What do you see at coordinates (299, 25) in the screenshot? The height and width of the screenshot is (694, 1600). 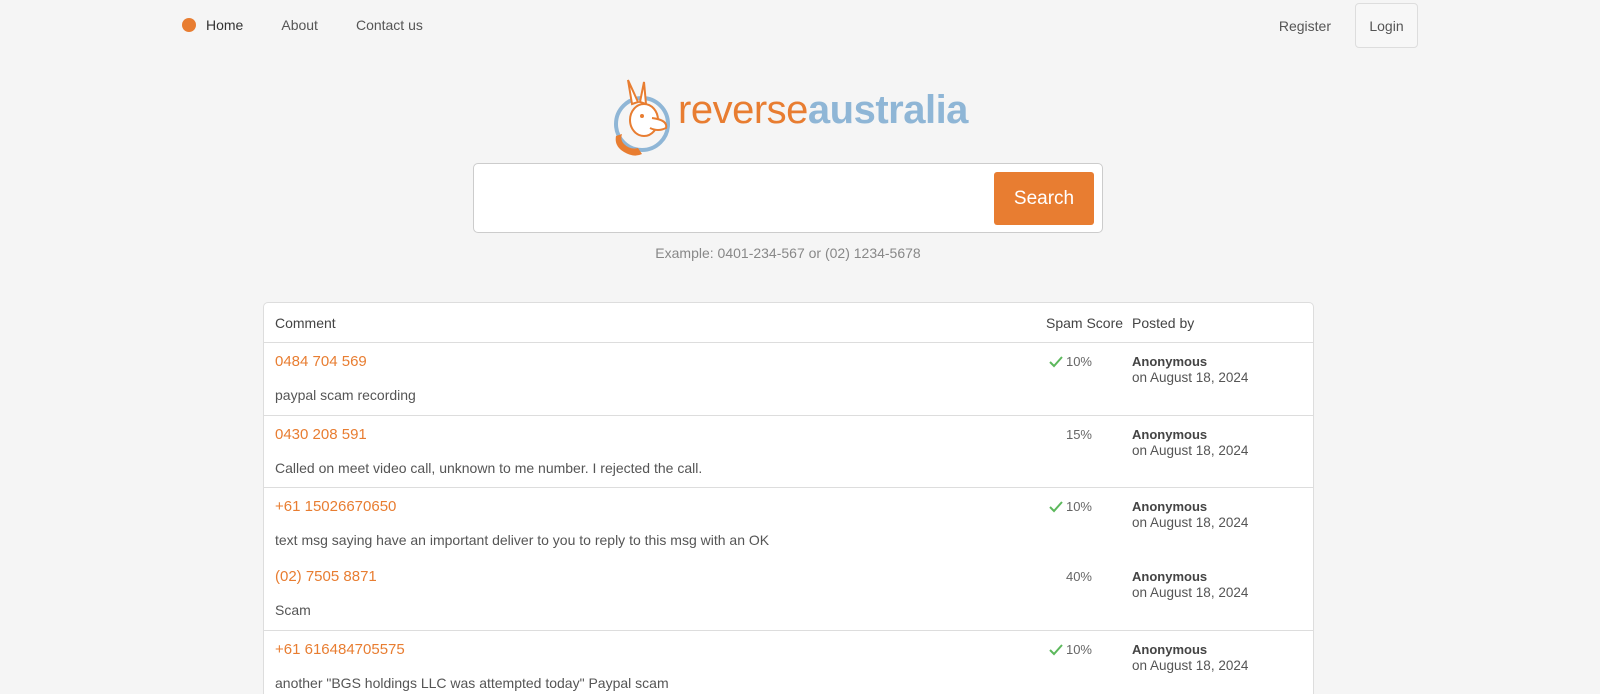 I see `nav-about-link: About` at bounding box center [299, 25].